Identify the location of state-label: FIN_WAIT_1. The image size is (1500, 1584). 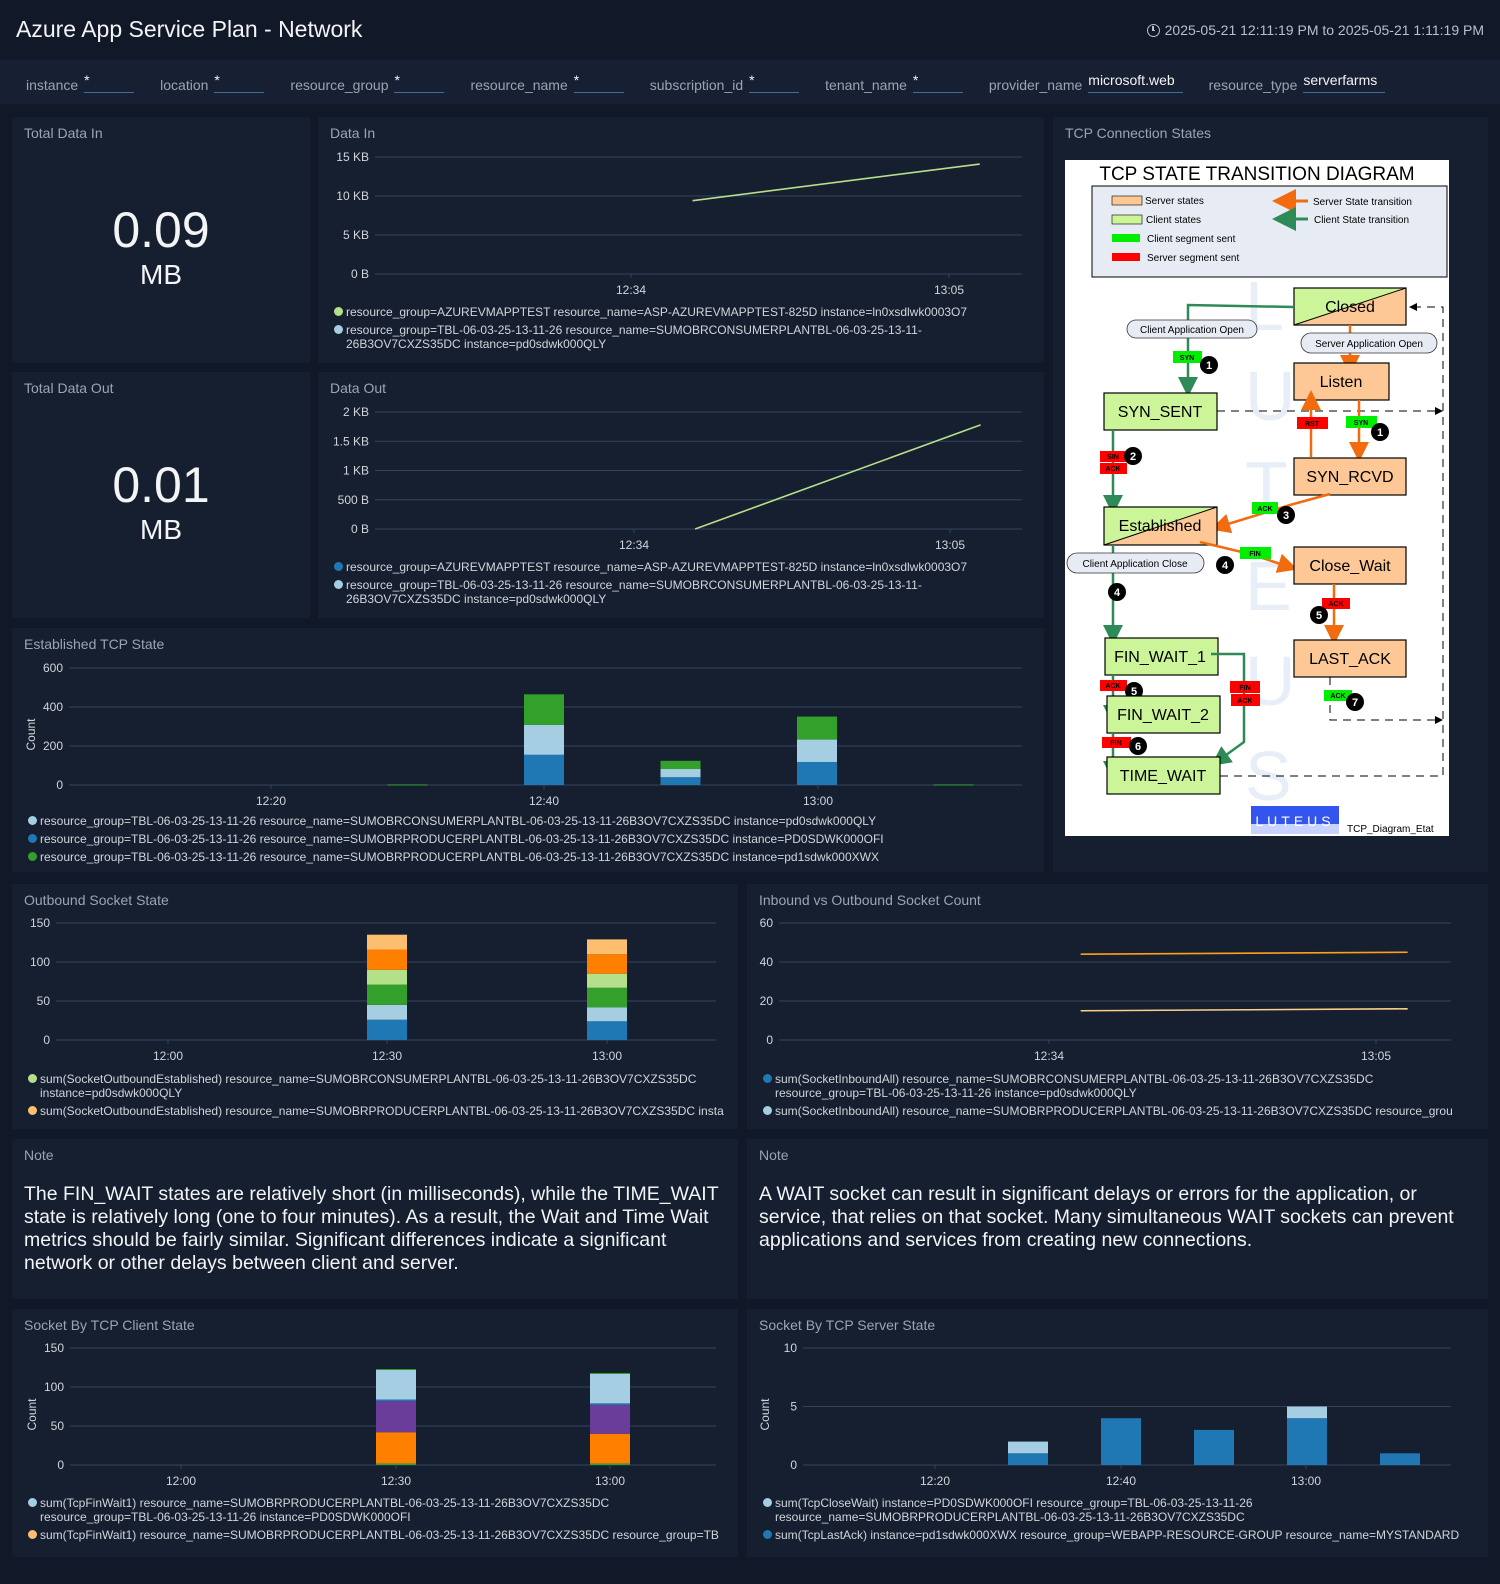
(1160, 657).